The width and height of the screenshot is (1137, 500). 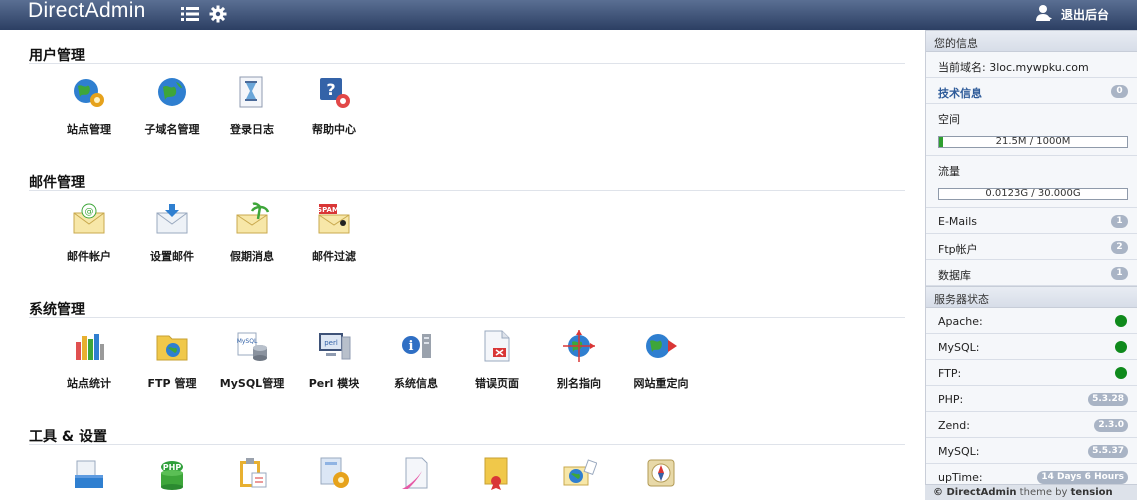 I want to click on zend-version-badge: 2.3.0, so click(x=1111, y=425).